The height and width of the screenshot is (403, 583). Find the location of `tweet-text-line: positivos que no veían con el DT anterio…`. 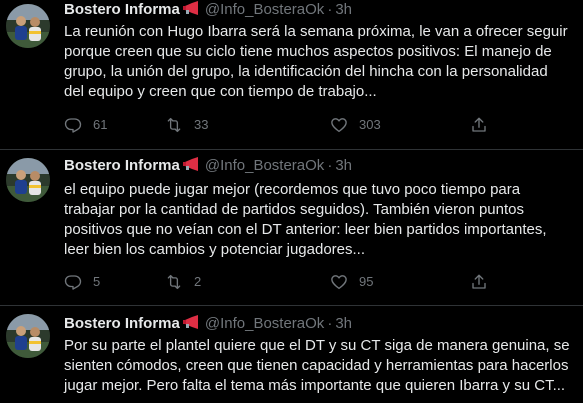

tweet-text-line: positivos que no veían con el DT anterio… is located at coordinates (305, 229).